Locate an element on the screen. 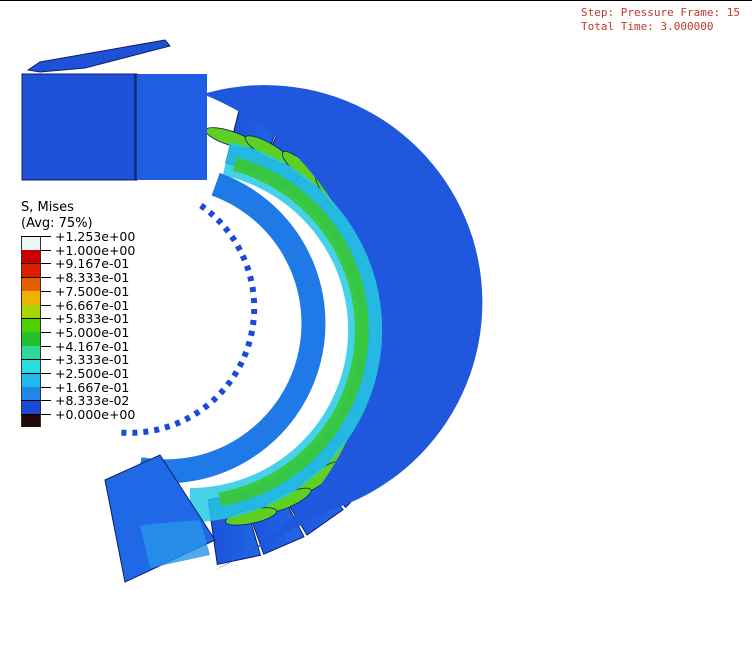 The width and height of the screenshot is (752, 656). total-time-text: Total Time: 3.000000 is located at coordinates (647, 26).